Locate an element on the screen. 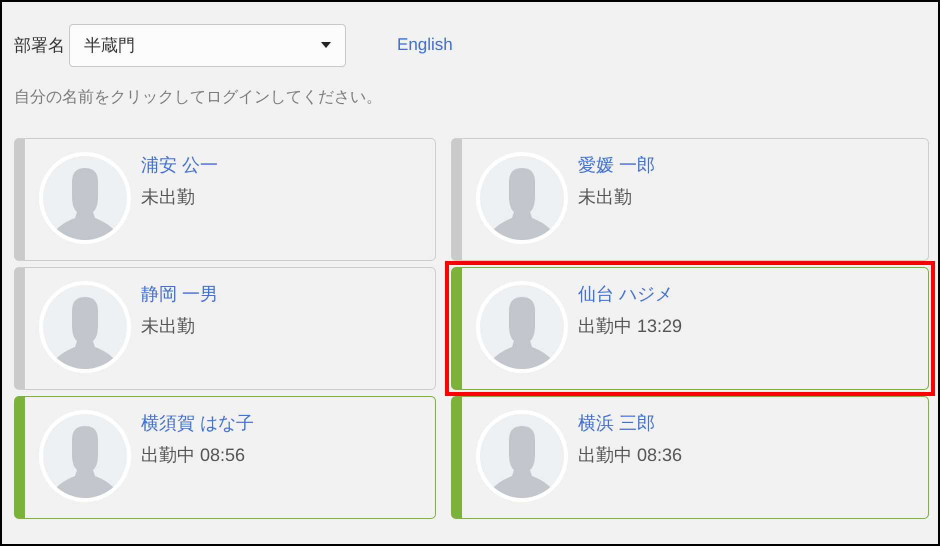 The image size is (940, 546). department-label: 部署名 is located at coordinates (39, 45).